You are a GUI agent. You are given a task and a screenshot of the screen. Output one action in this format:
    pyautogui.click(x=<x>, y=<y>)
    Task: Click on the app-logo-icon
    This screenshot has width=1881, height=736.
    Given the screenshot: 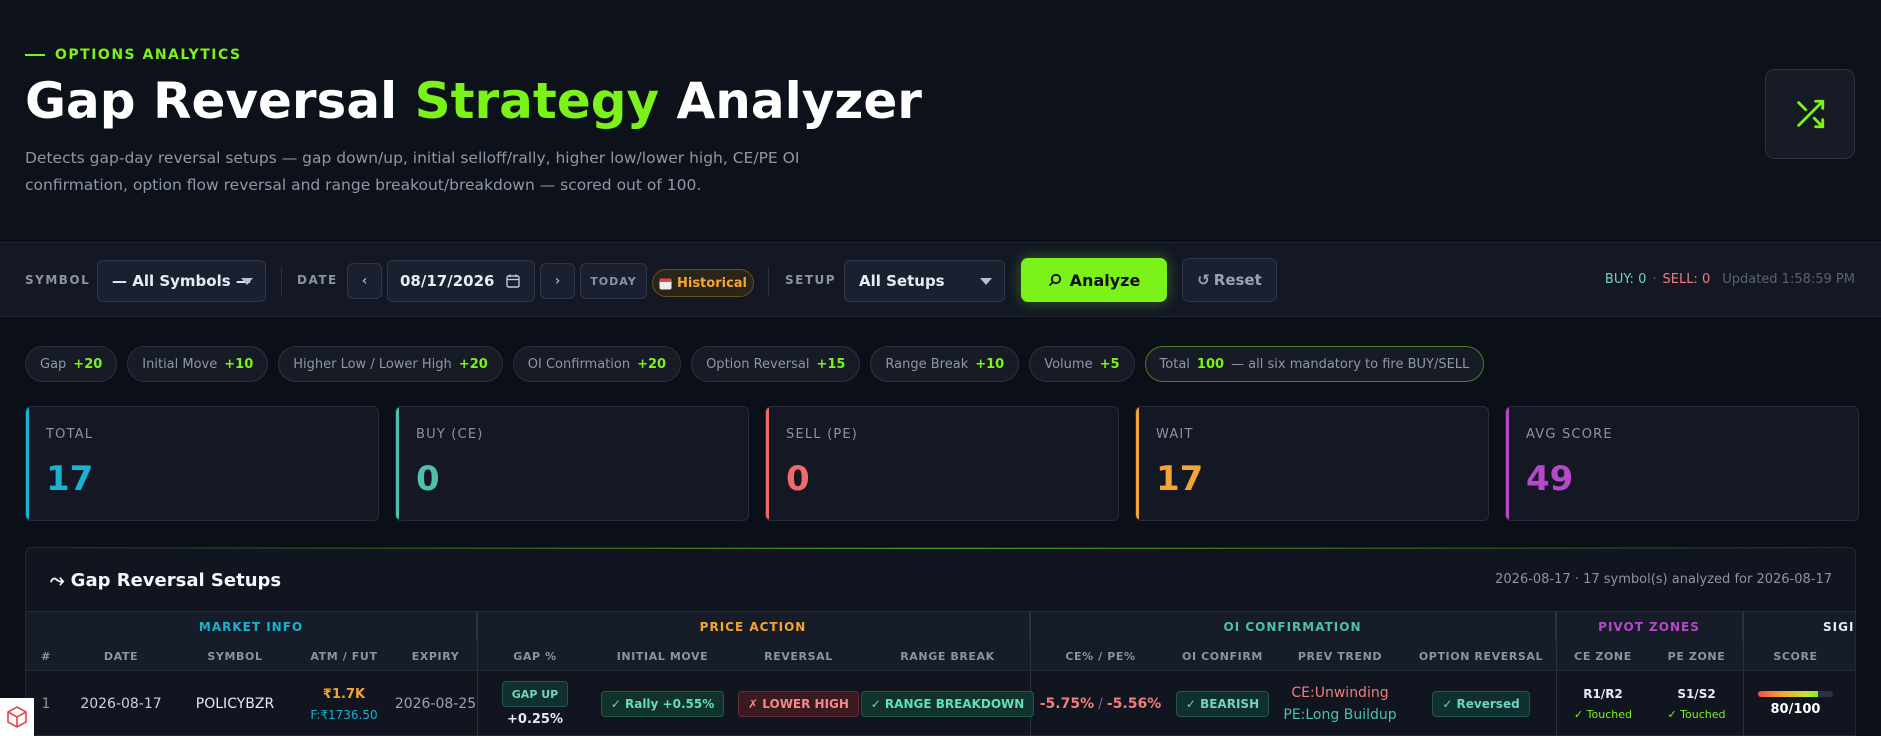 What is the action you would take?
    pyautogui.click(x=17, y=717)
    